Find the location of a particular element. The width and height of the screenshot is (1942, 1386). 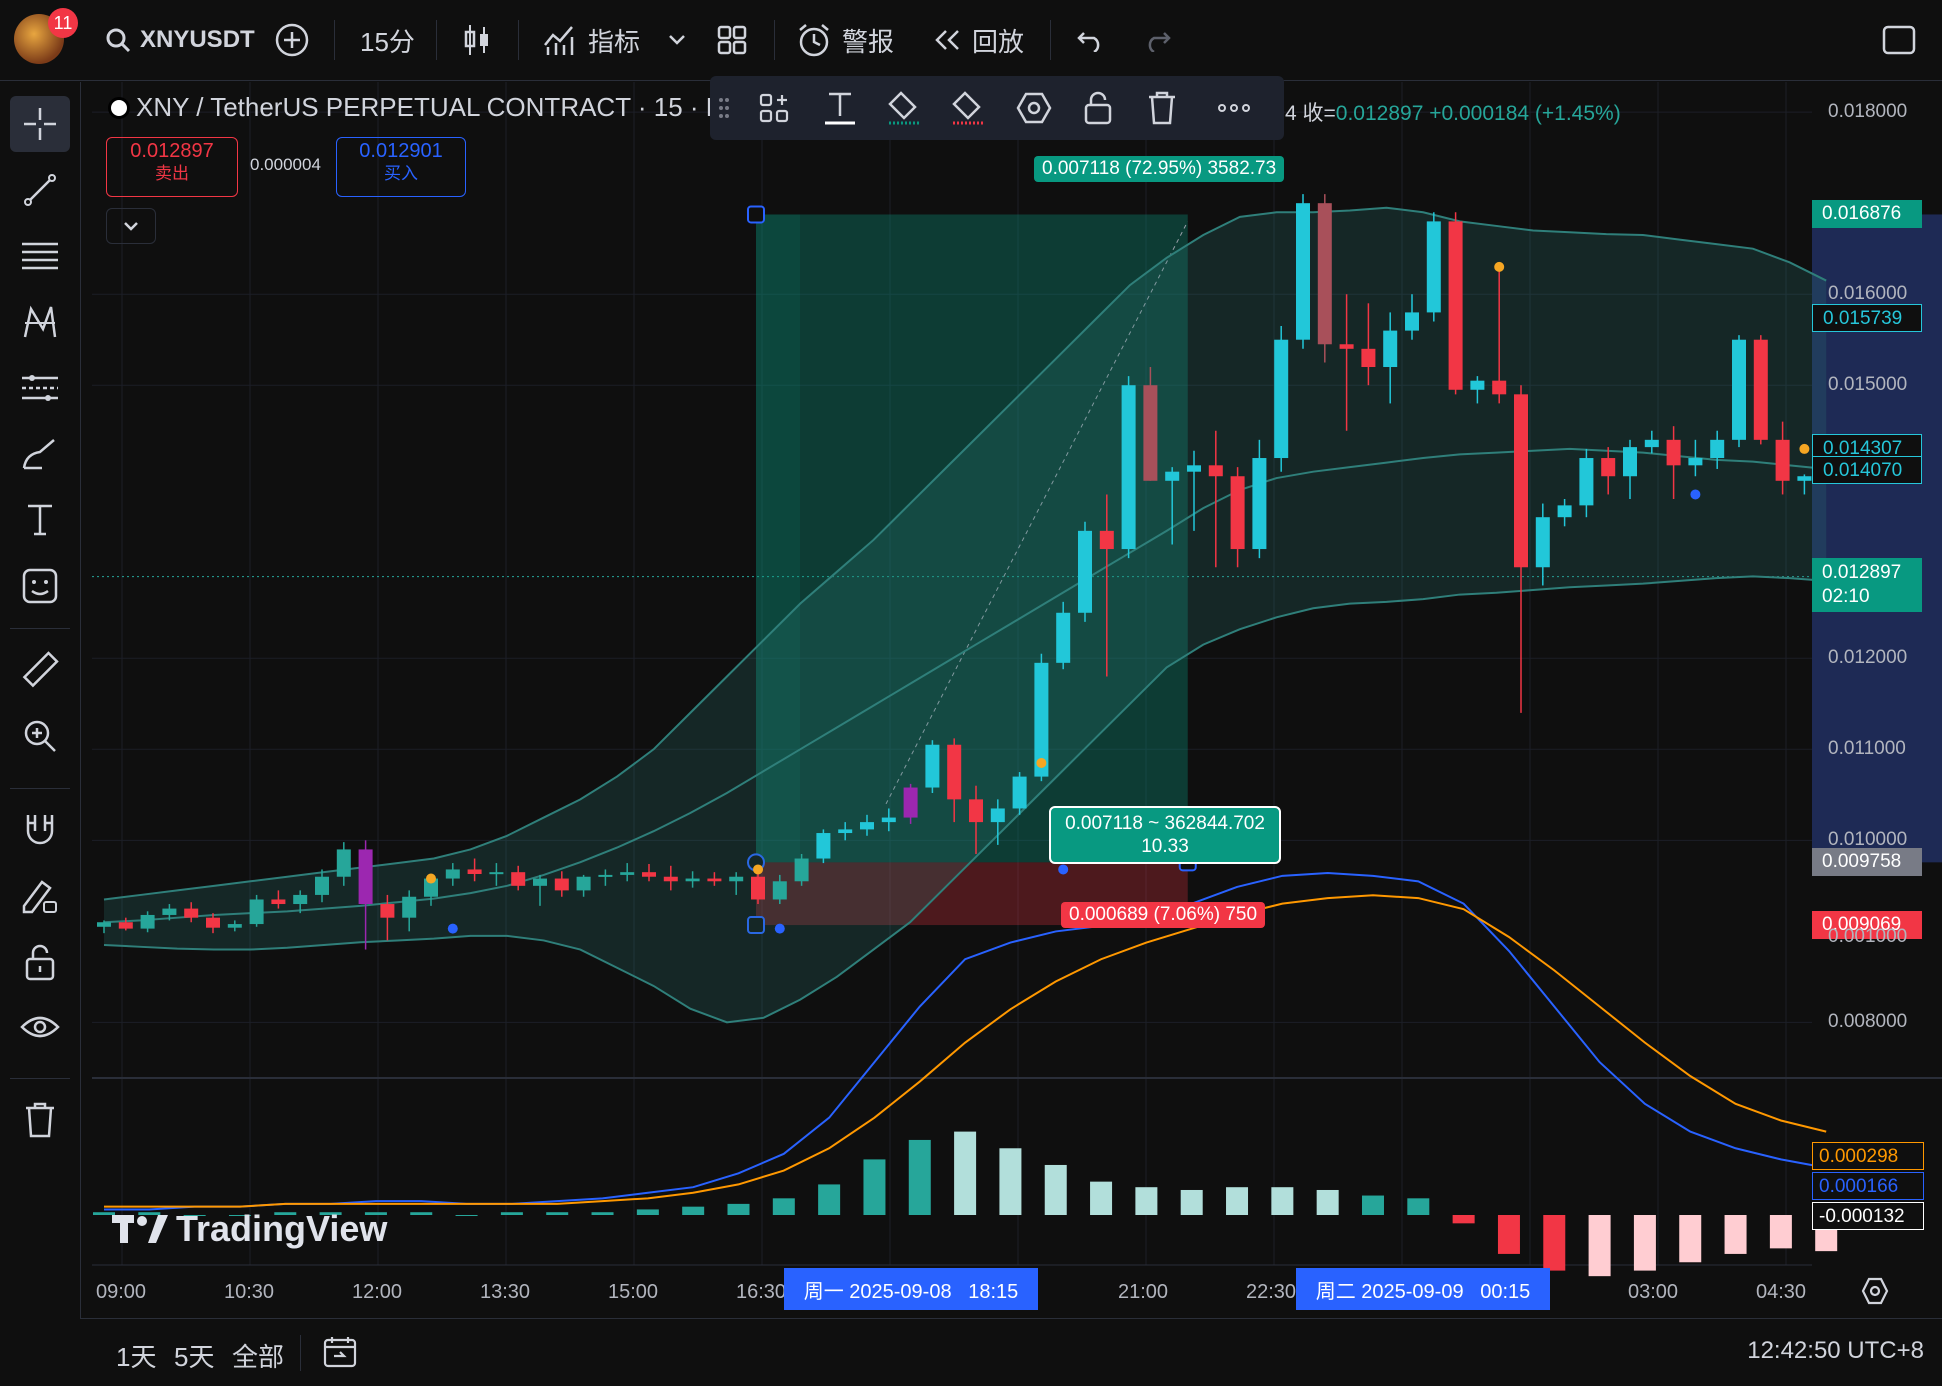

position-info-label: 0.007118 ~ 362844.702 10.33 is located at coordinates (1165, 835).